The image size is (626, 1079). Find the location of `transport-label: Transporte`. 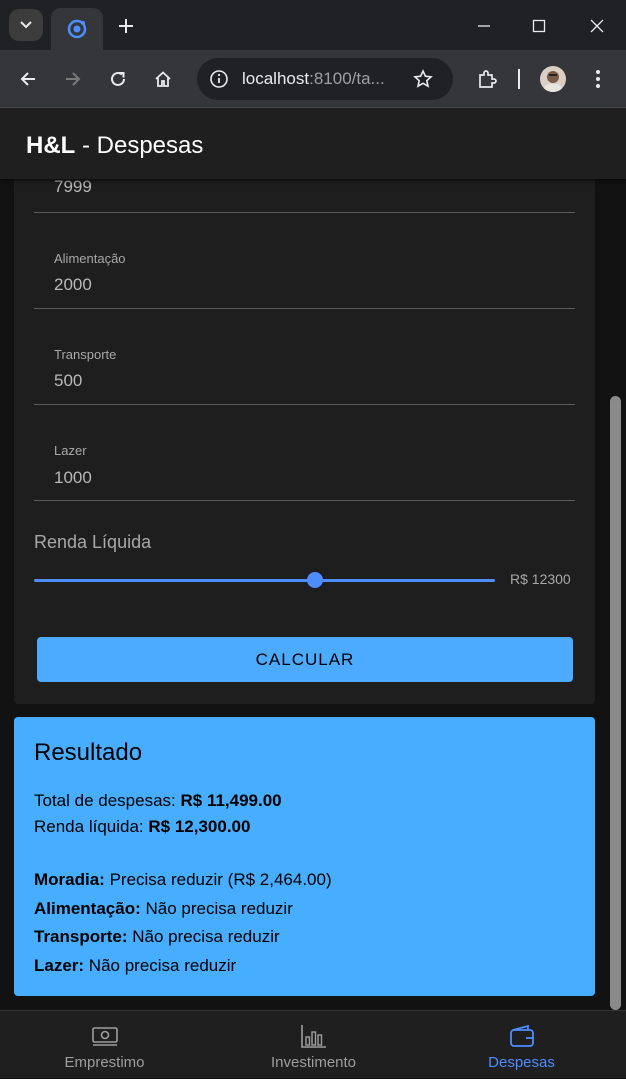

transport-label: Transporte is located at coordinates (85, 354).